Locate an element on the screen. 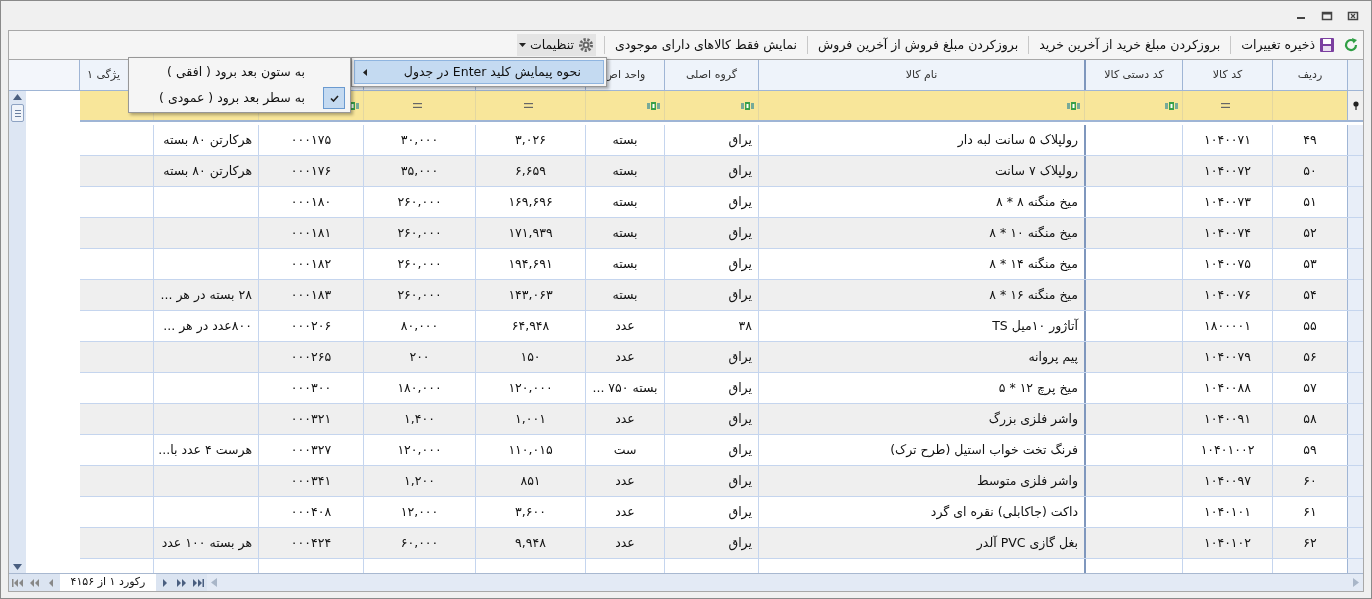 Image resolution: width=1372 pixels, height=599 pixels. column-header: گروه اصلی is located at coordinates (711, 75).